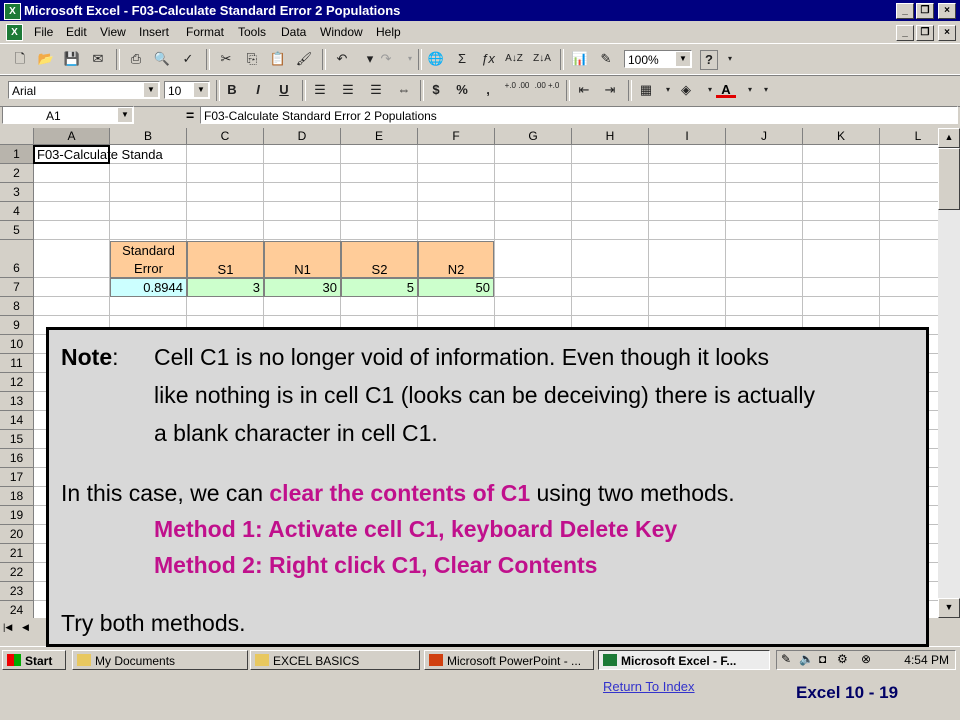 Image resolution: width=960 pixels, height=720 pixels. Describe the element at coordinates (68, 115) in the screenshot. I see `name-box: A1 ▼` at that location.